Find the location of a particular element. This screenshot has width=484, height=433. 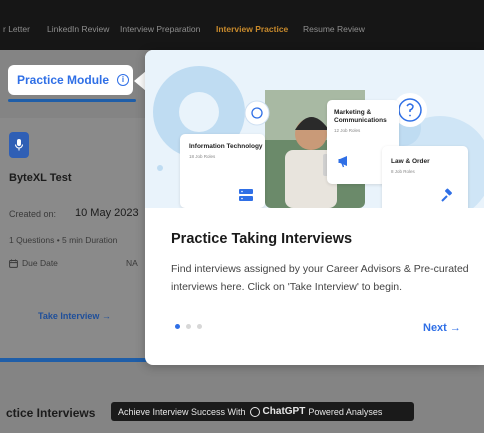

due-date-label: Due Date is located at coordinates (40, 263).